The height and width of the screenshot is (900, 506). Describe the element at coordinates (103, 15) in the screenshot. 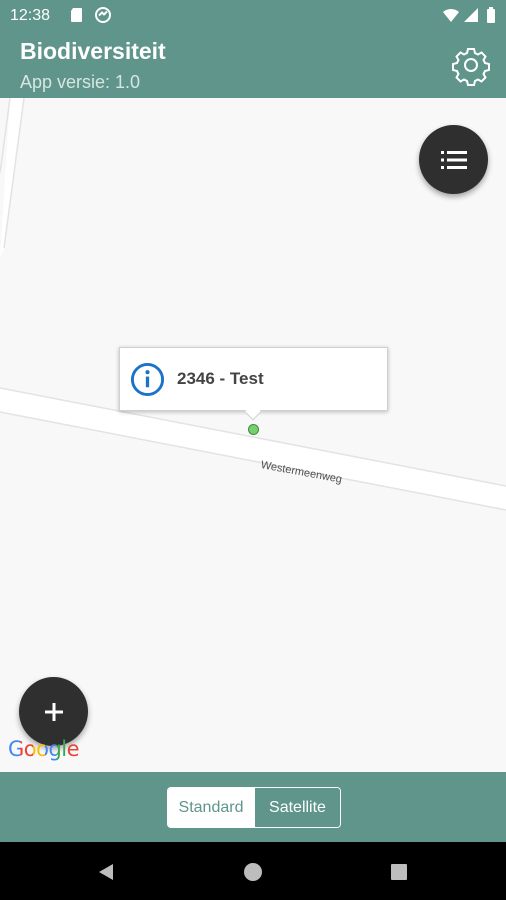

I see `do-not-disturb-icon` at that location.